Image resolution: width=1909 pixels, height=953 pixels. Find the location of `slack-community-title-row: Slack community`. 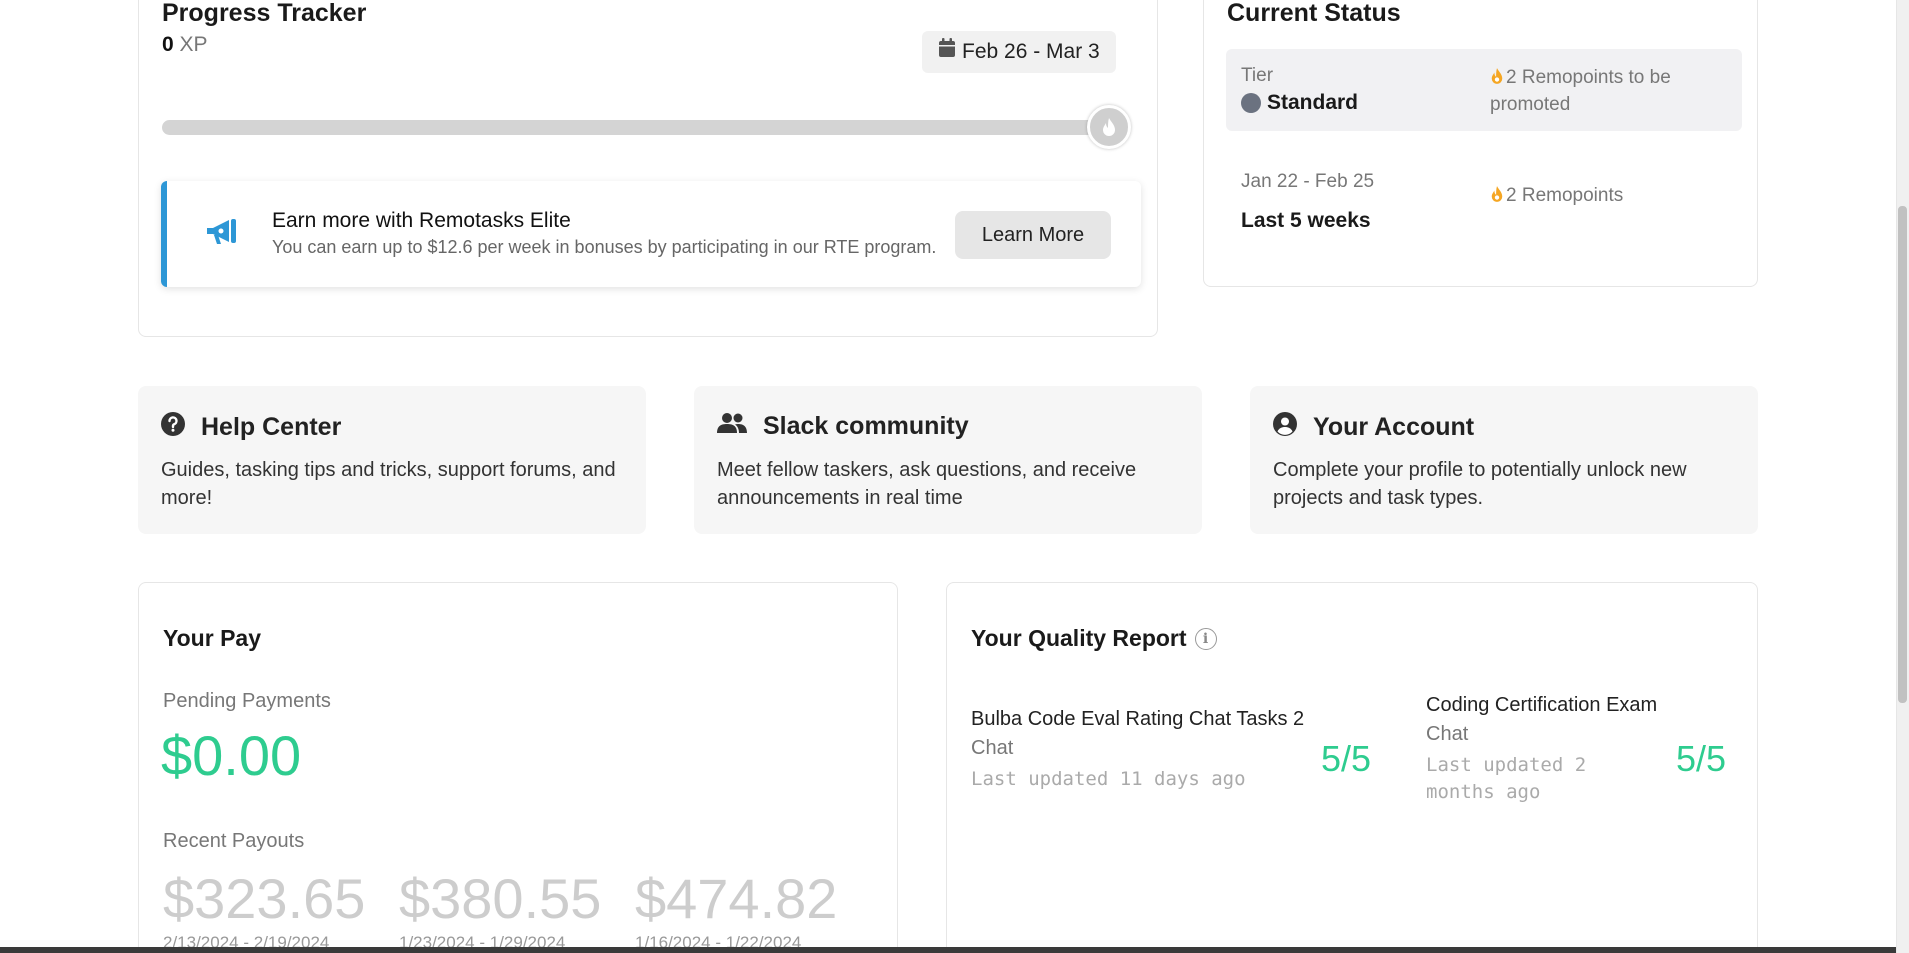

slack-community-title-row: Slack community is located at coordinates (843, 426).